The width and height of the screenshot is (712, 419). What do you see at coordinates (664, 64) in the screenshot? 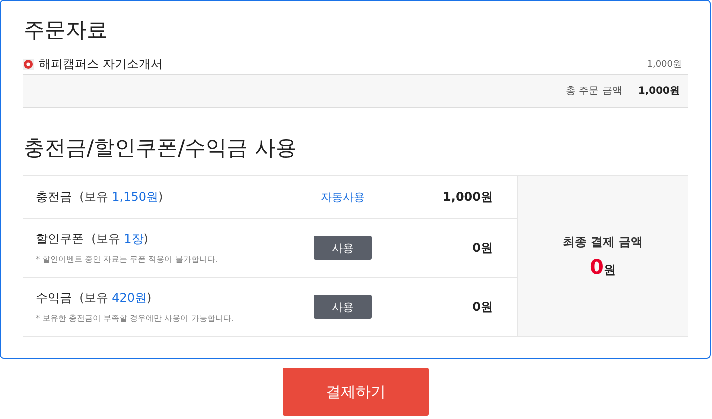
I see `product-price: 1,000원` at bounding box center [664, 64].